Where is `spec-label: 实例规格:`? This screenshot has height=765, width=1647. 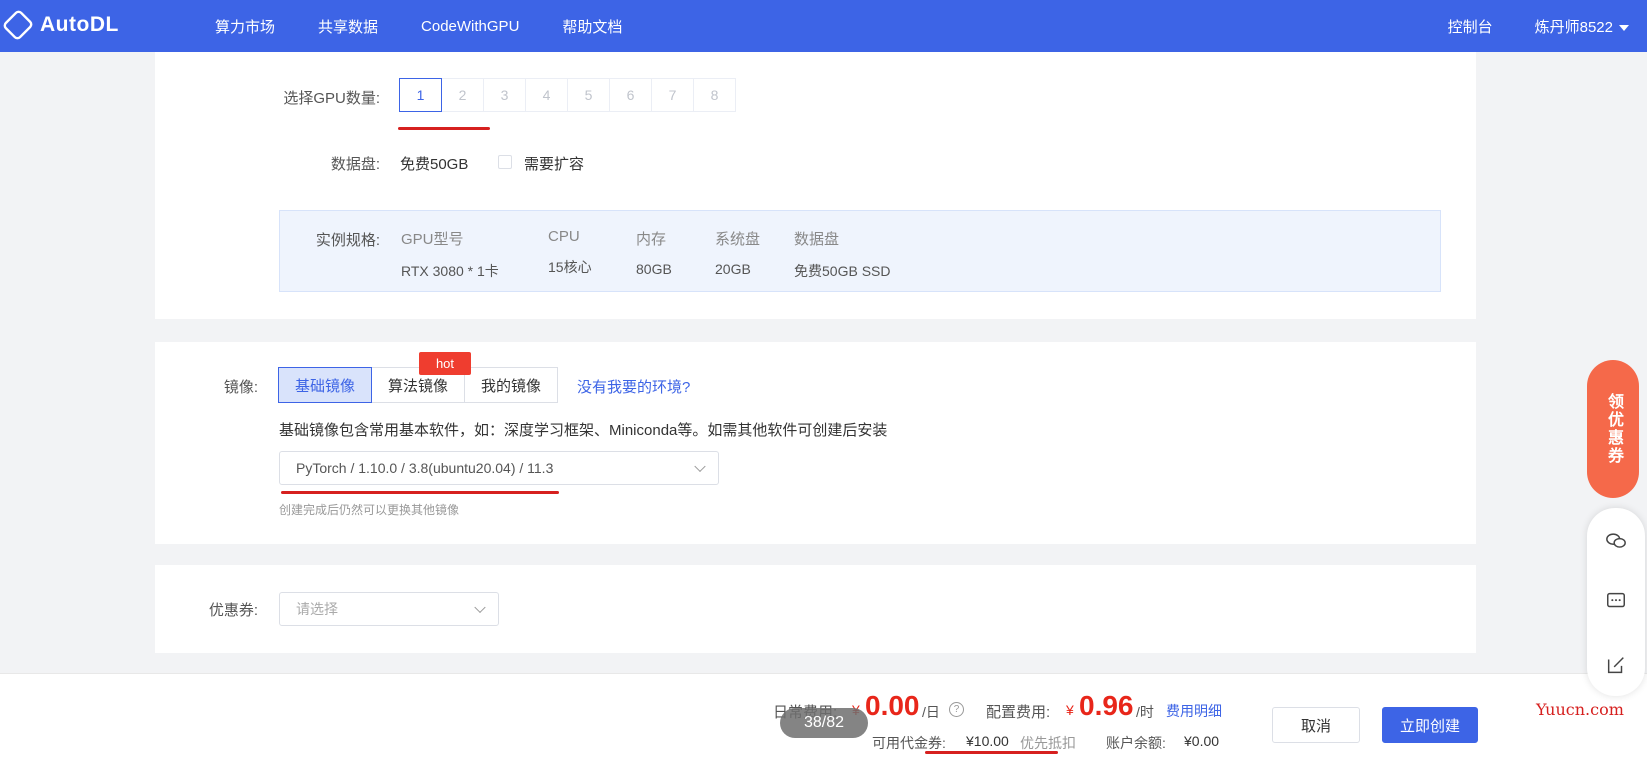 spec-label: 实例规格: is located at coordinates (347, 240).